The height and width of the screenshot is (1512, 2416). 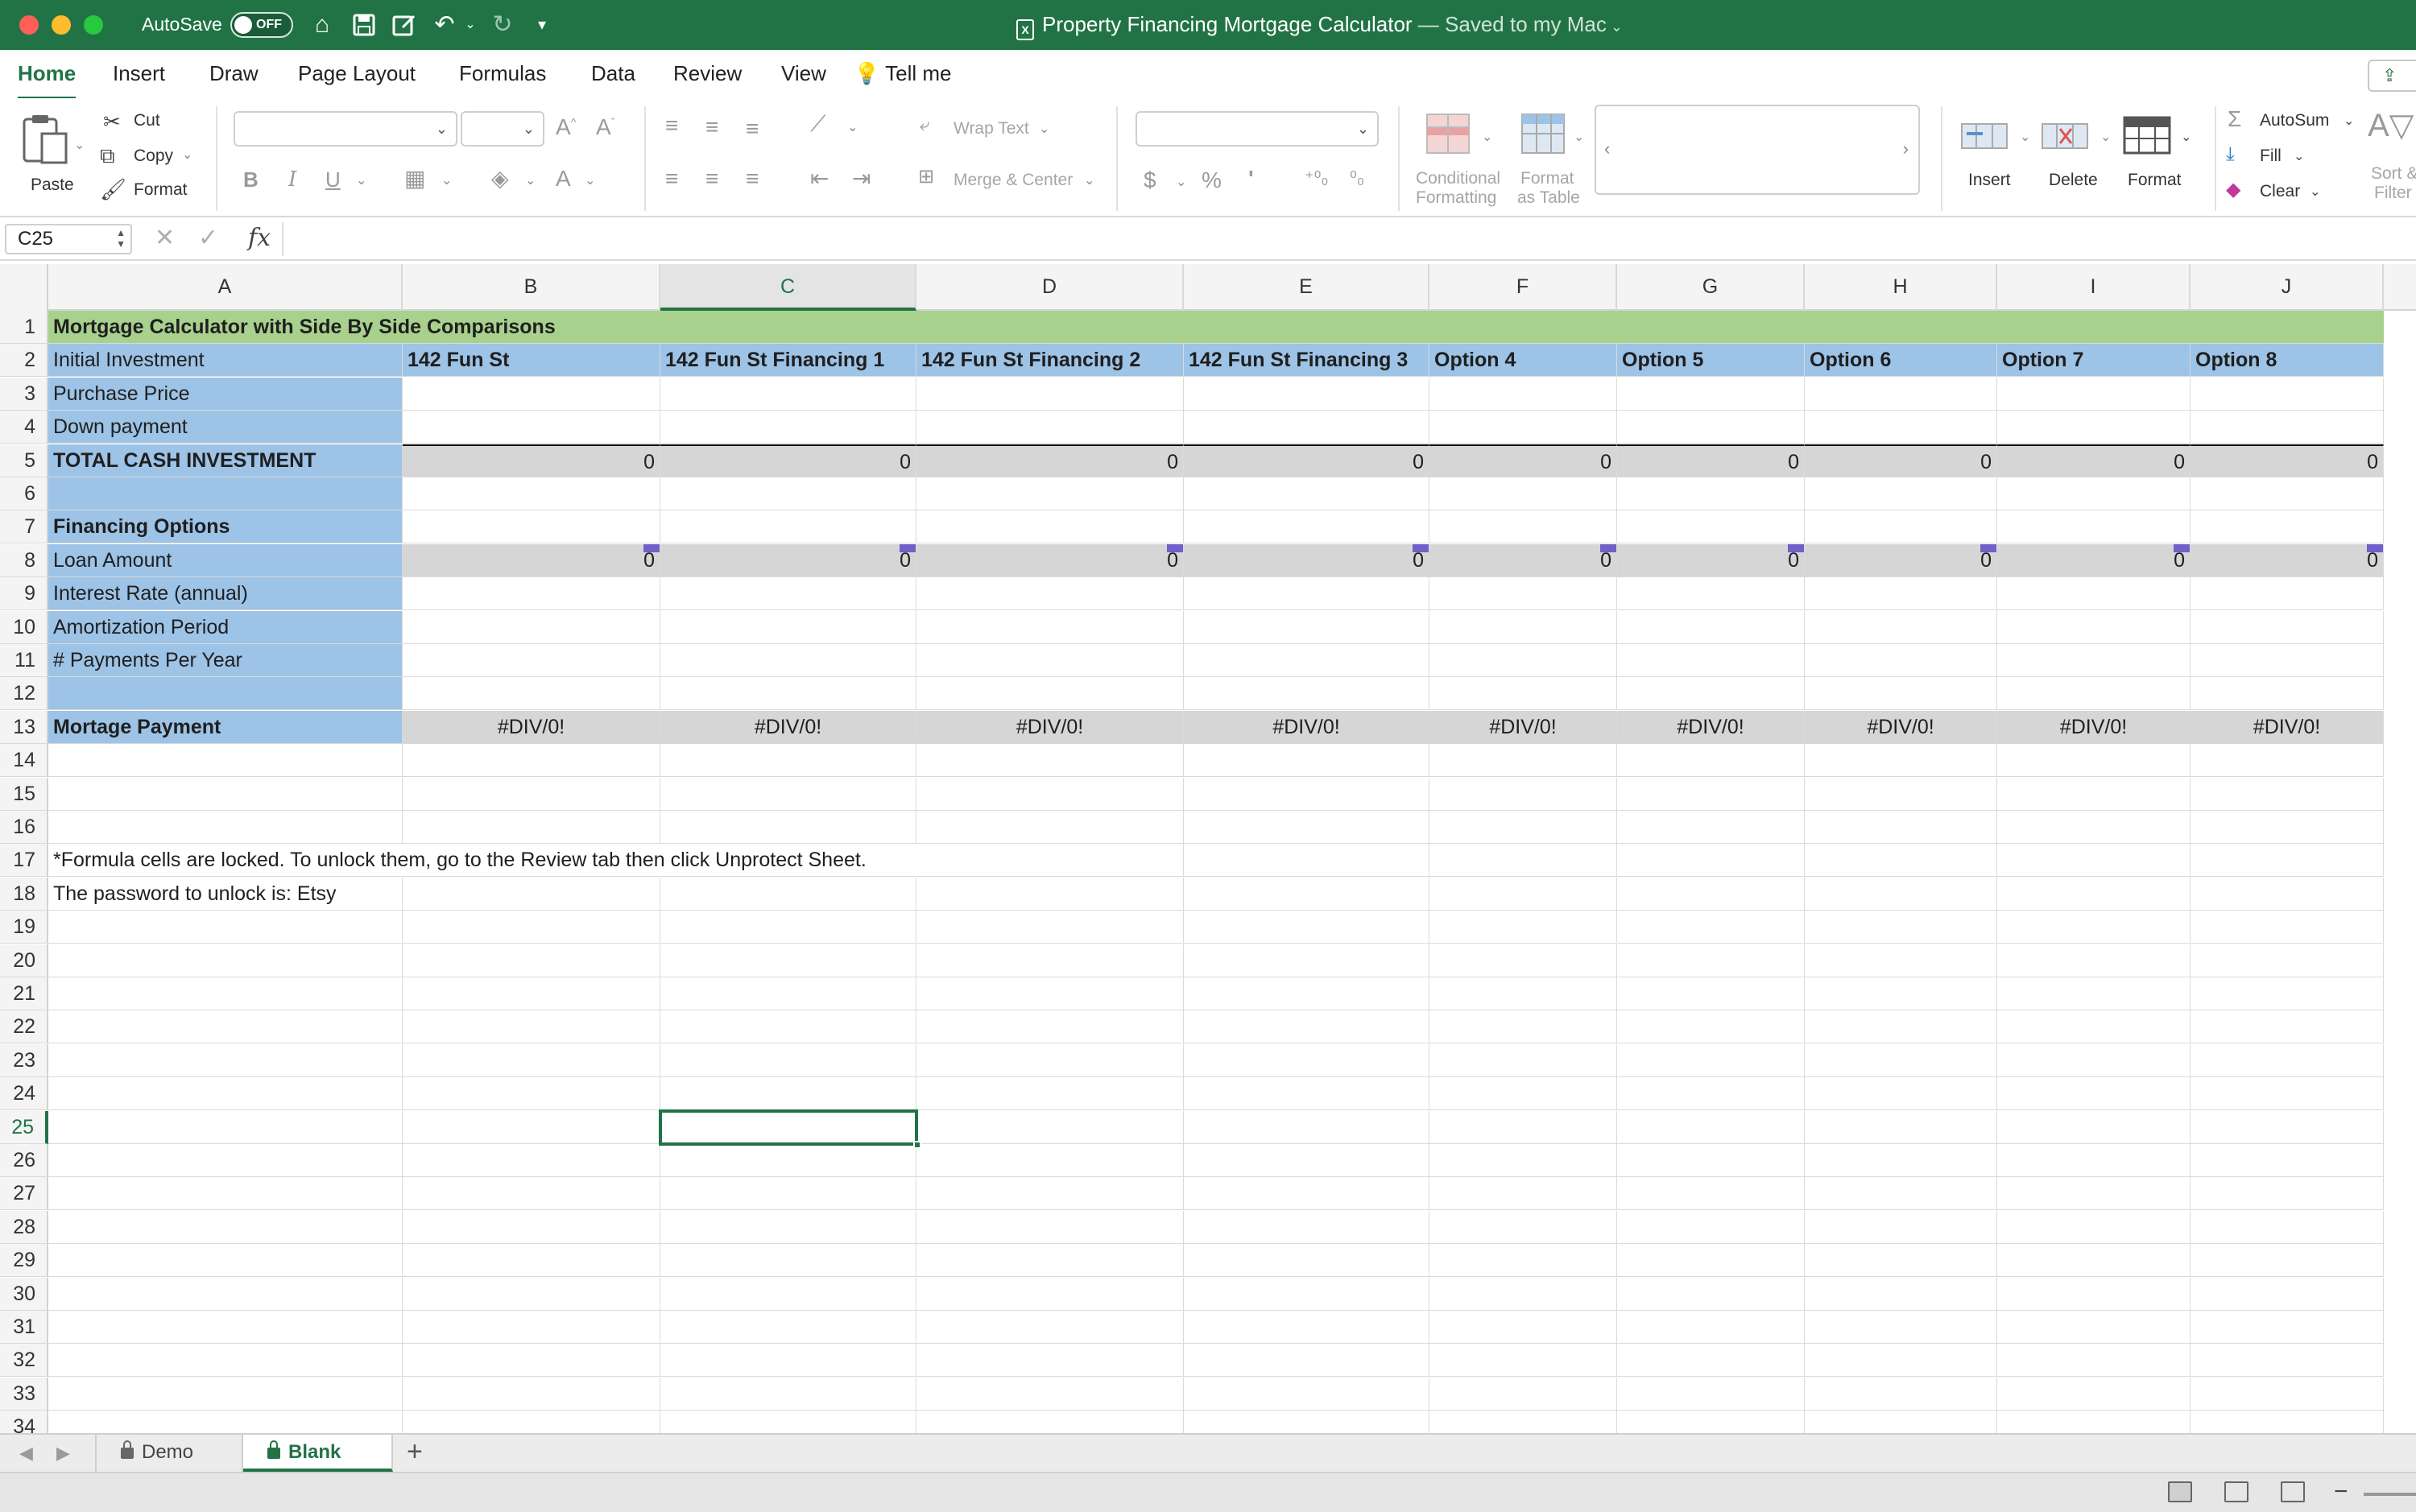 I want to click on cell-c18, so click(x=788, y=894).